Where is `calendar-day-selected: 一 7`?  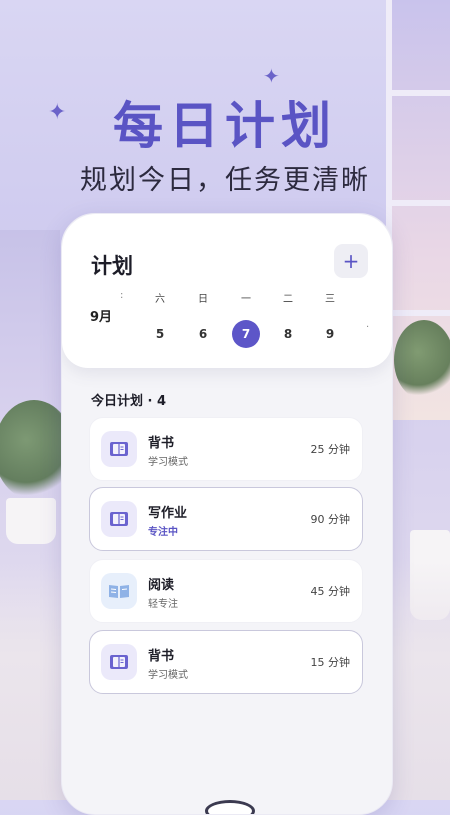 calendar-day-selected: 一 7 is located at coordinates (246, 319).